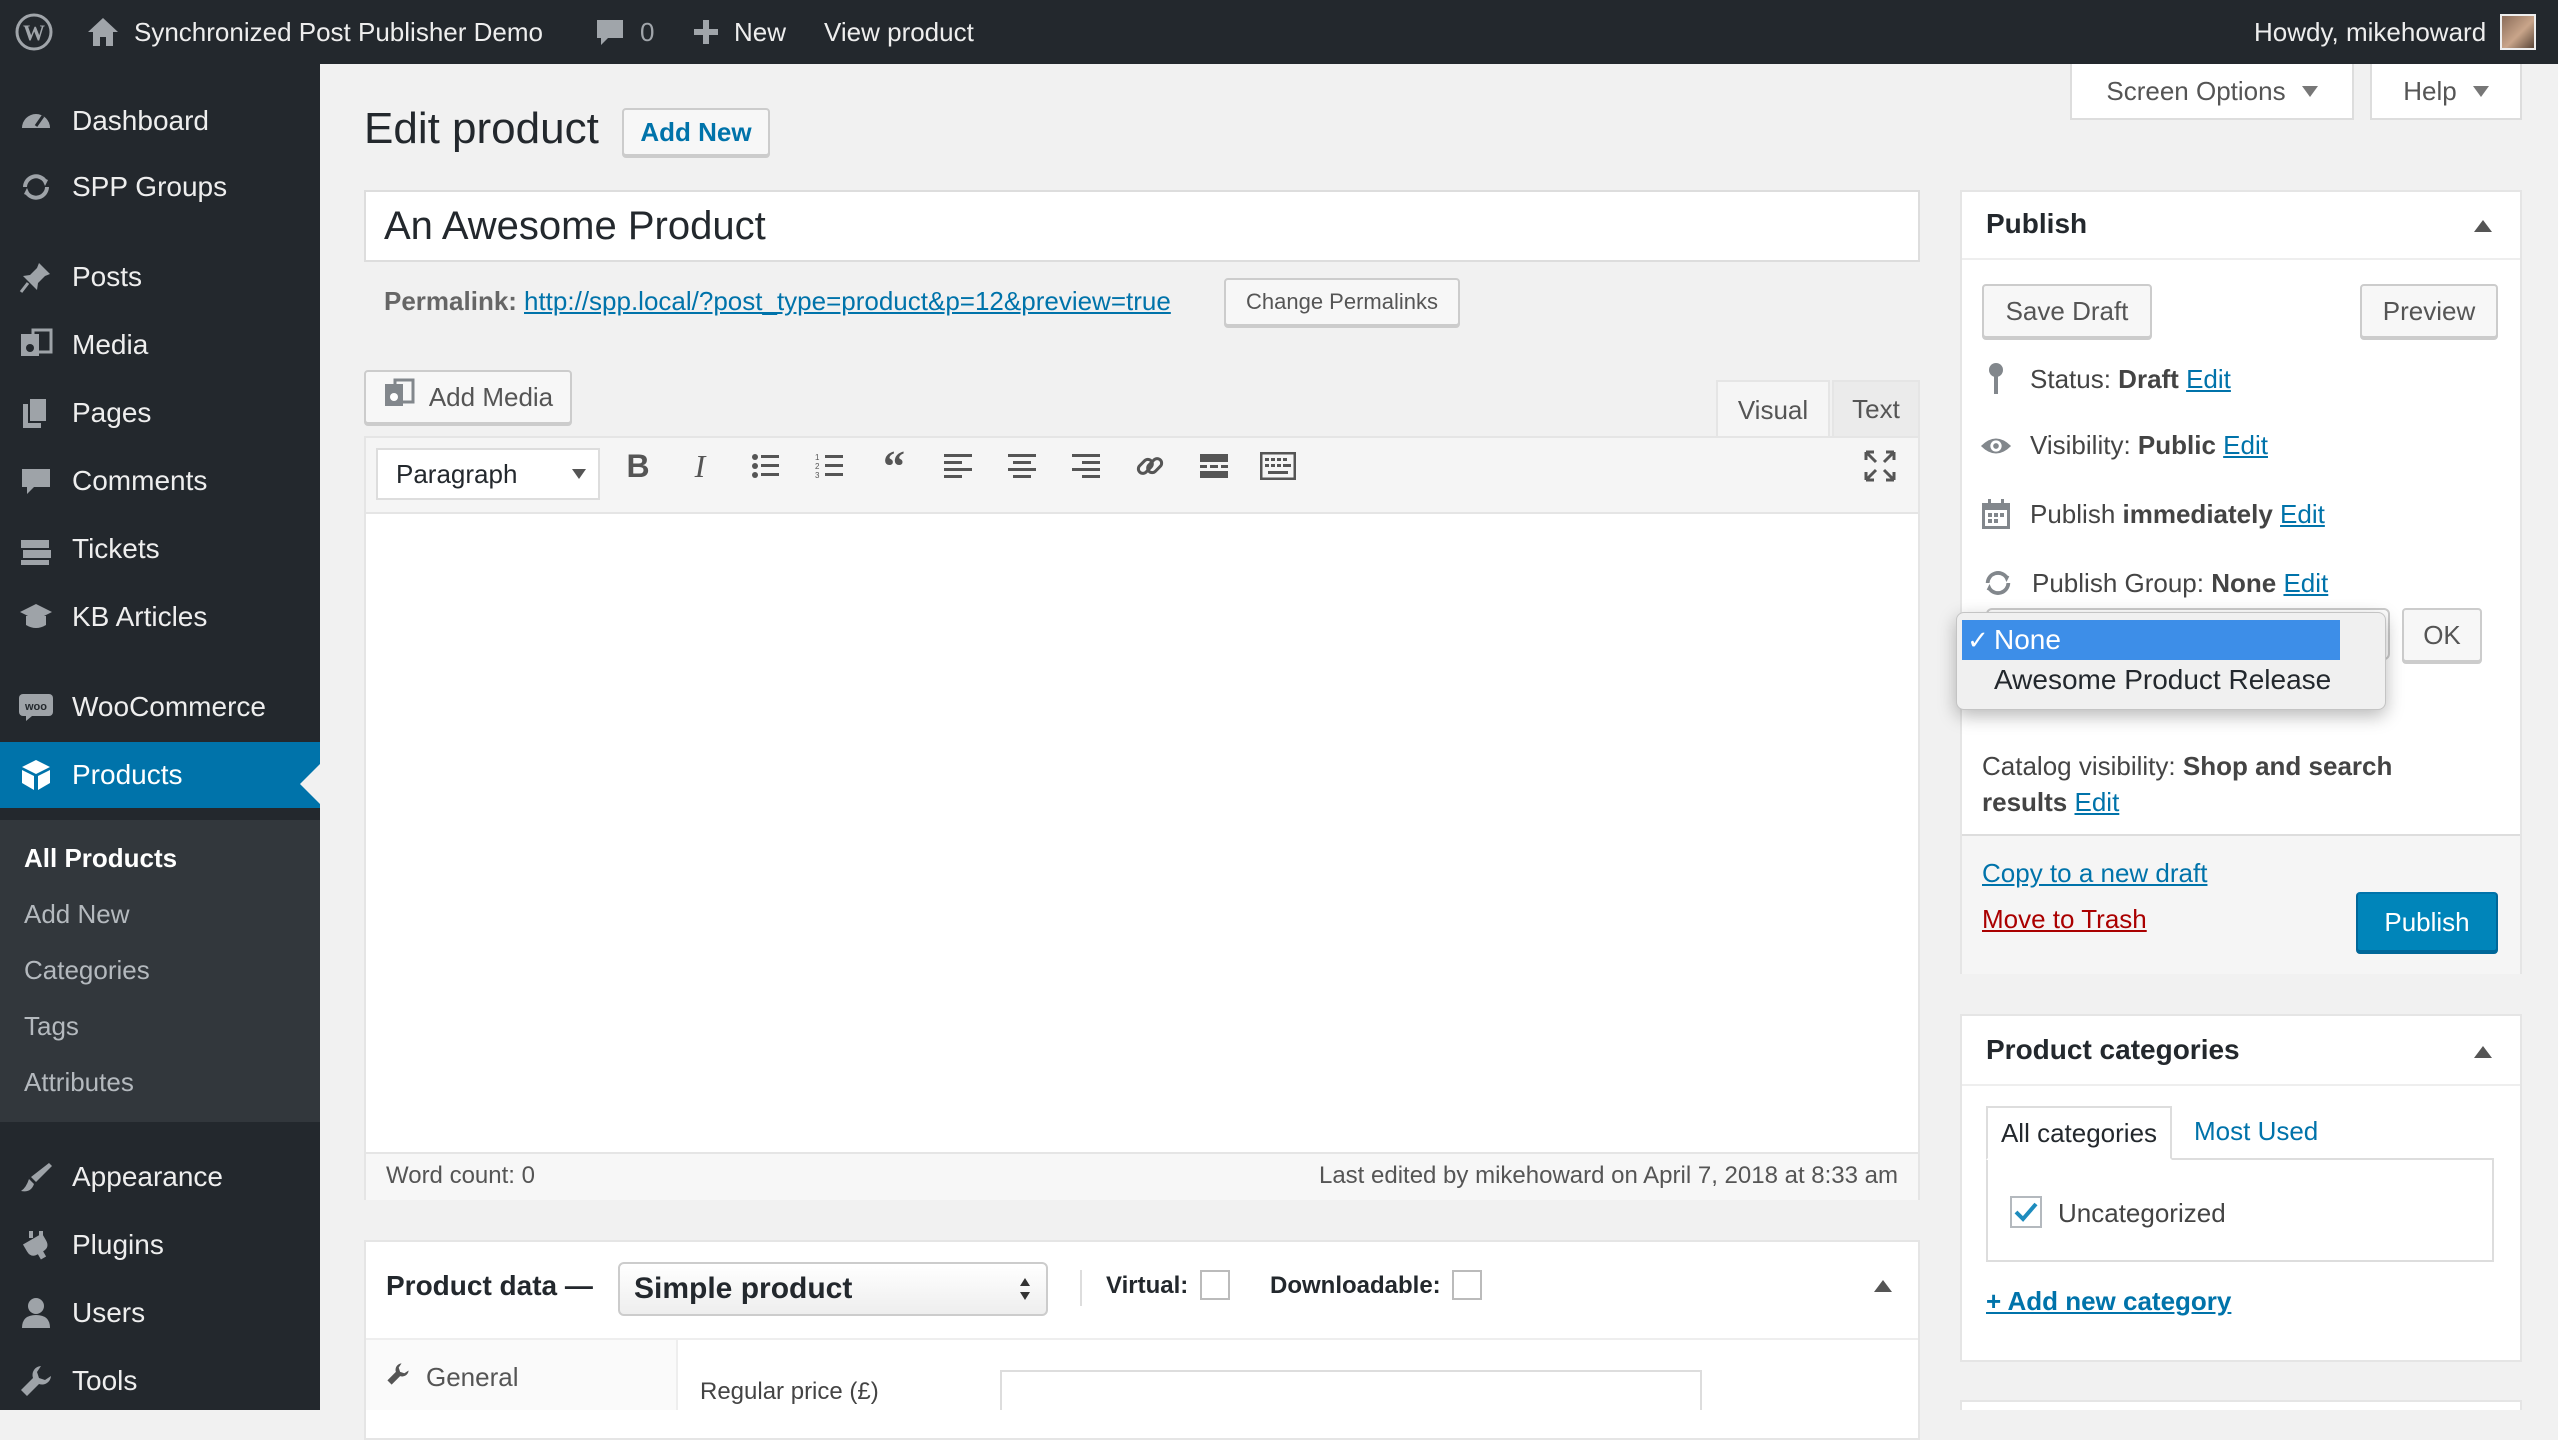  I want to click on uncategorized-checkbox, so click(2026, 1212).